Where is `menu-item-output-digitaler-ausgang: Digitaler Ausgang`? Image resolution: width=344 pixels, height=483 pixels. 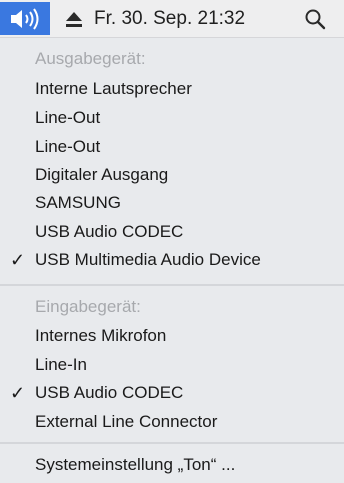 menu-item-output-digitaler-ausgang: Digitaler Ausgang is located at coordinates (101, 175).